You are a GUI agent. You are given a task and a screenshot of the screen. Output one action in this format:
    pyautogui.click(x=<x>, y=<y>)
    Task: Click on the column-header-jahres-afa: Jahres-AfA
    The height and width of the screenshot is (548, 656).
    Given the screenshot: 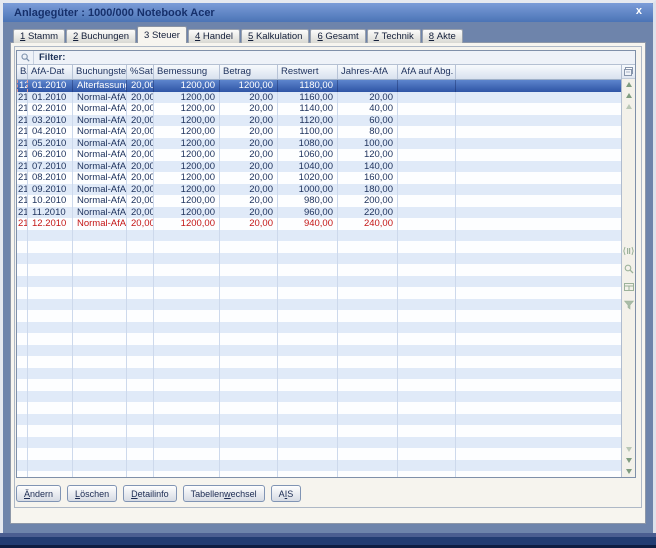 What is the action you would take?
    pyautogui.click(x=368, y=72)
    